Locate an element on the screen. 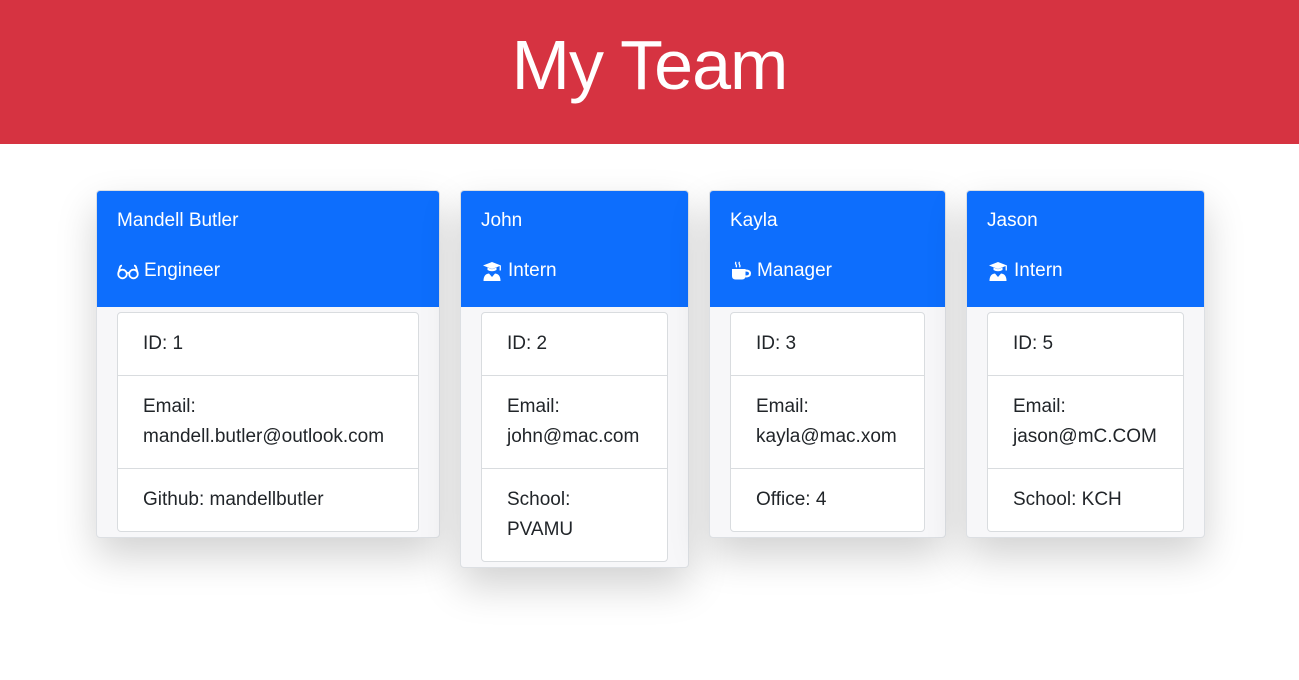 The width and height of the screenshot is (1299, 680). info-list: ID: 3 Email: kayla@mac.xom Office: 4 is located at coordinates (827, 422).